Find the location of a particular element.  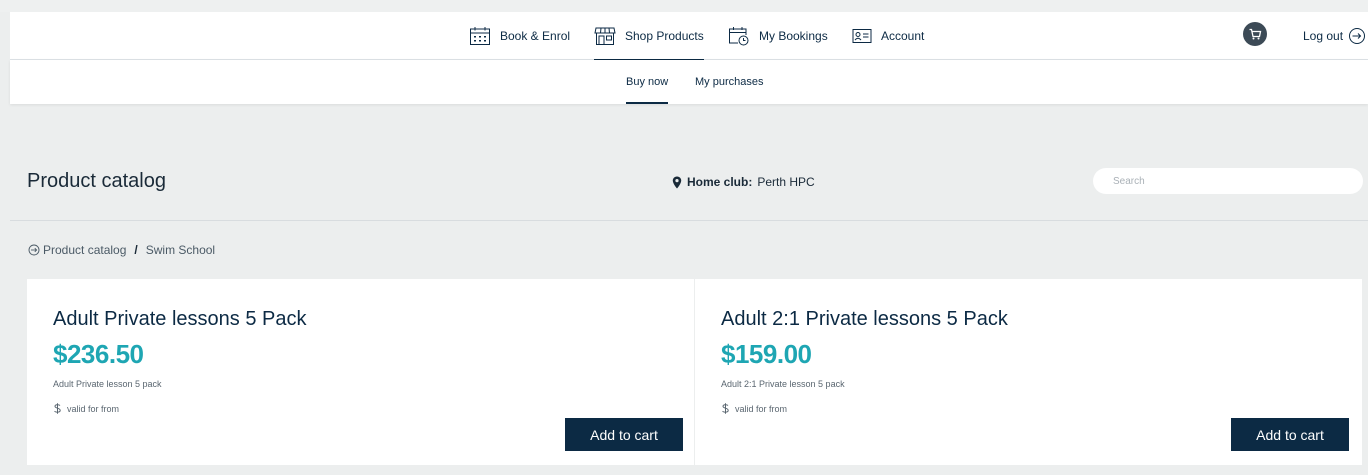

page-title: Product catalog is located at coordinates (96, 181).